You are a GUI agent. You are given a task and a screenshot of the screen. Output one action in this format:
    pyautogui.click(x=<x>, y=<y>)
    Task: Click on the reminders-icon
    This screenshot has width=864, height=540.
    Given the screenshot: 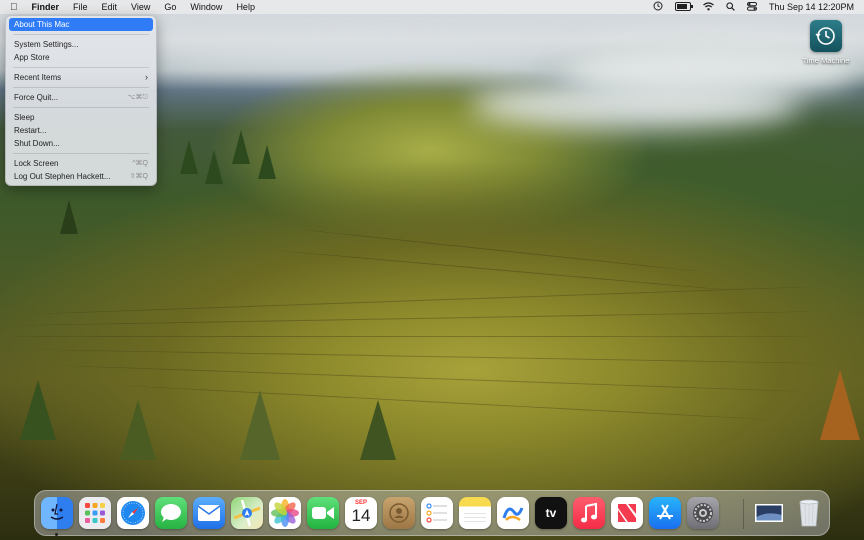 What is the action you would take?
    pyautogui.click(x=436, y=513)
    